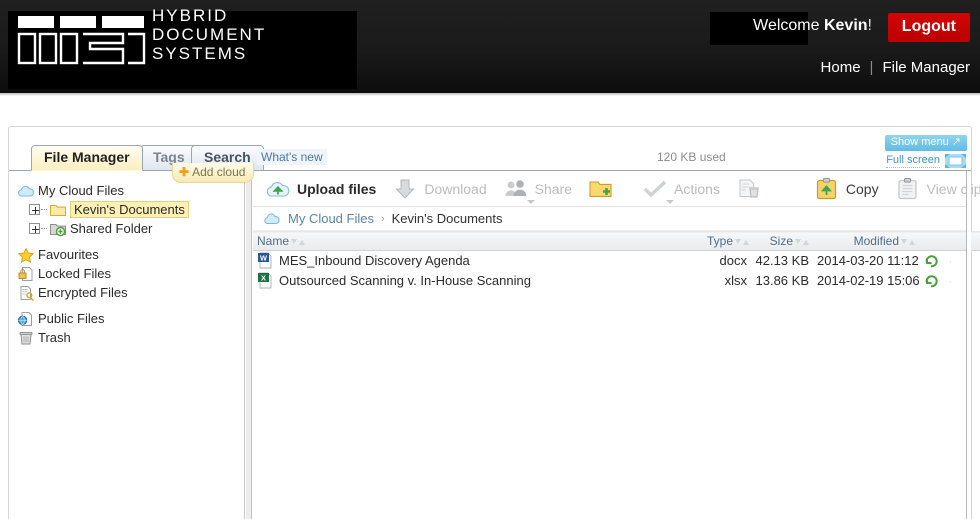 The image size is (980, 519). Describe the element at coordinates (71, 318) in the screenshot. I see `sidebar-label: Public Files` at that location.